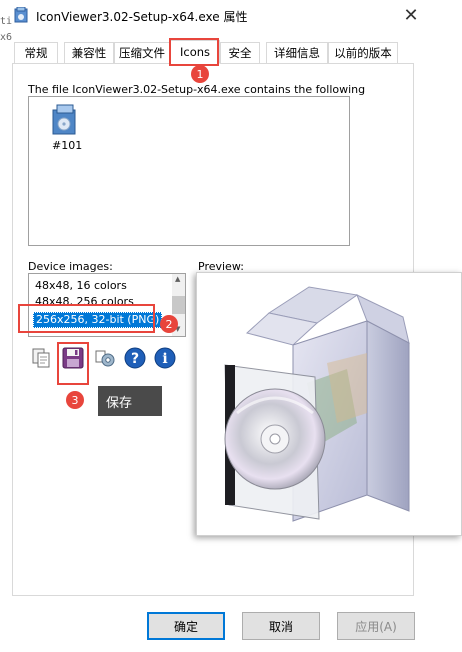 This screenshot has height=652, width=462. Describe the element at coordinates (41, 358) in the screenshot. I see `copy-icon` at that location.